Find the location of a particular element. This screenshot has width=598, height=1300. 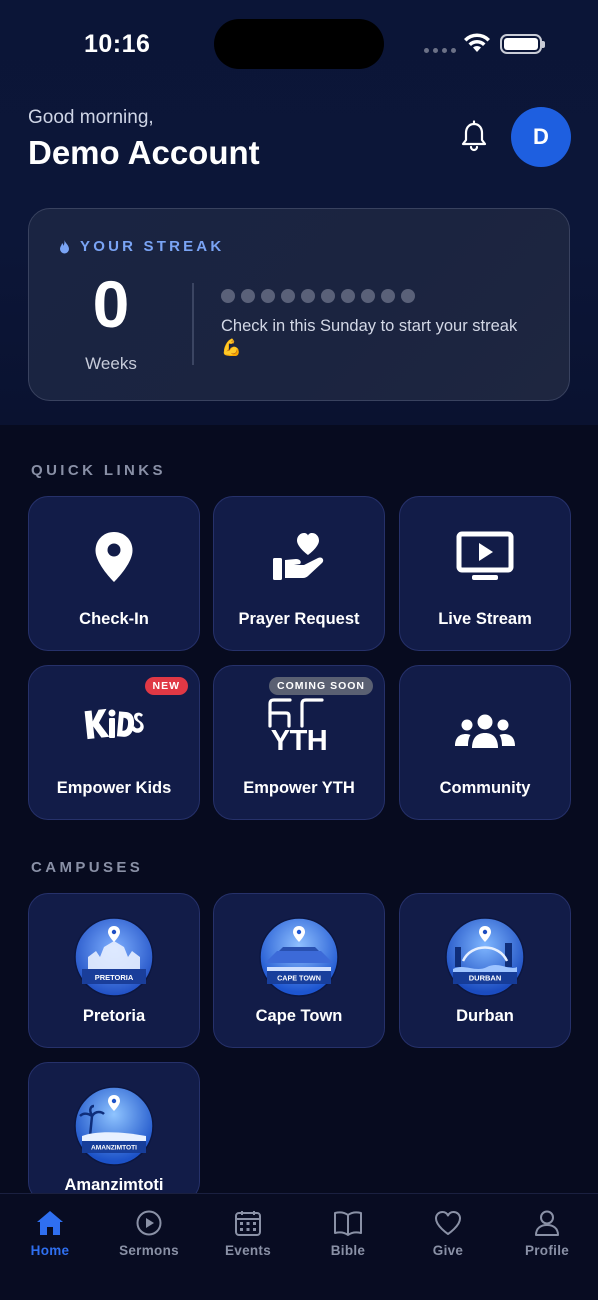

wifi-icon is located at coordinates (477, 42).